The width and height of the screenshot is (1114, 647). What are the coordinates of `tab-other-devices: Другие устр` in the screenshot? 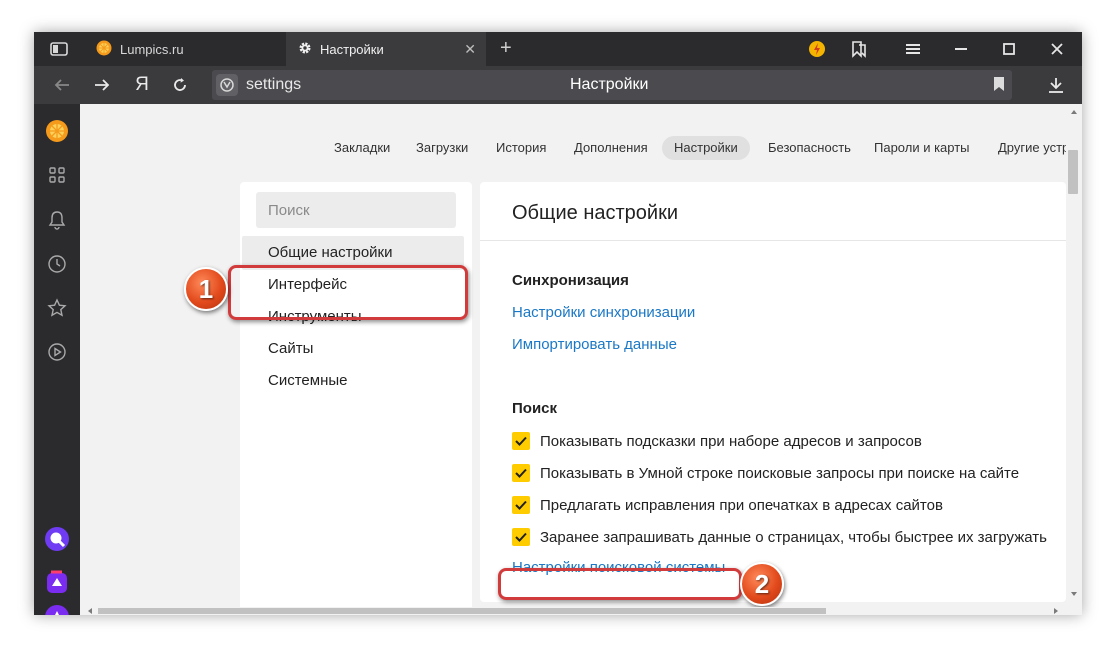 It's located at (1026, 148).